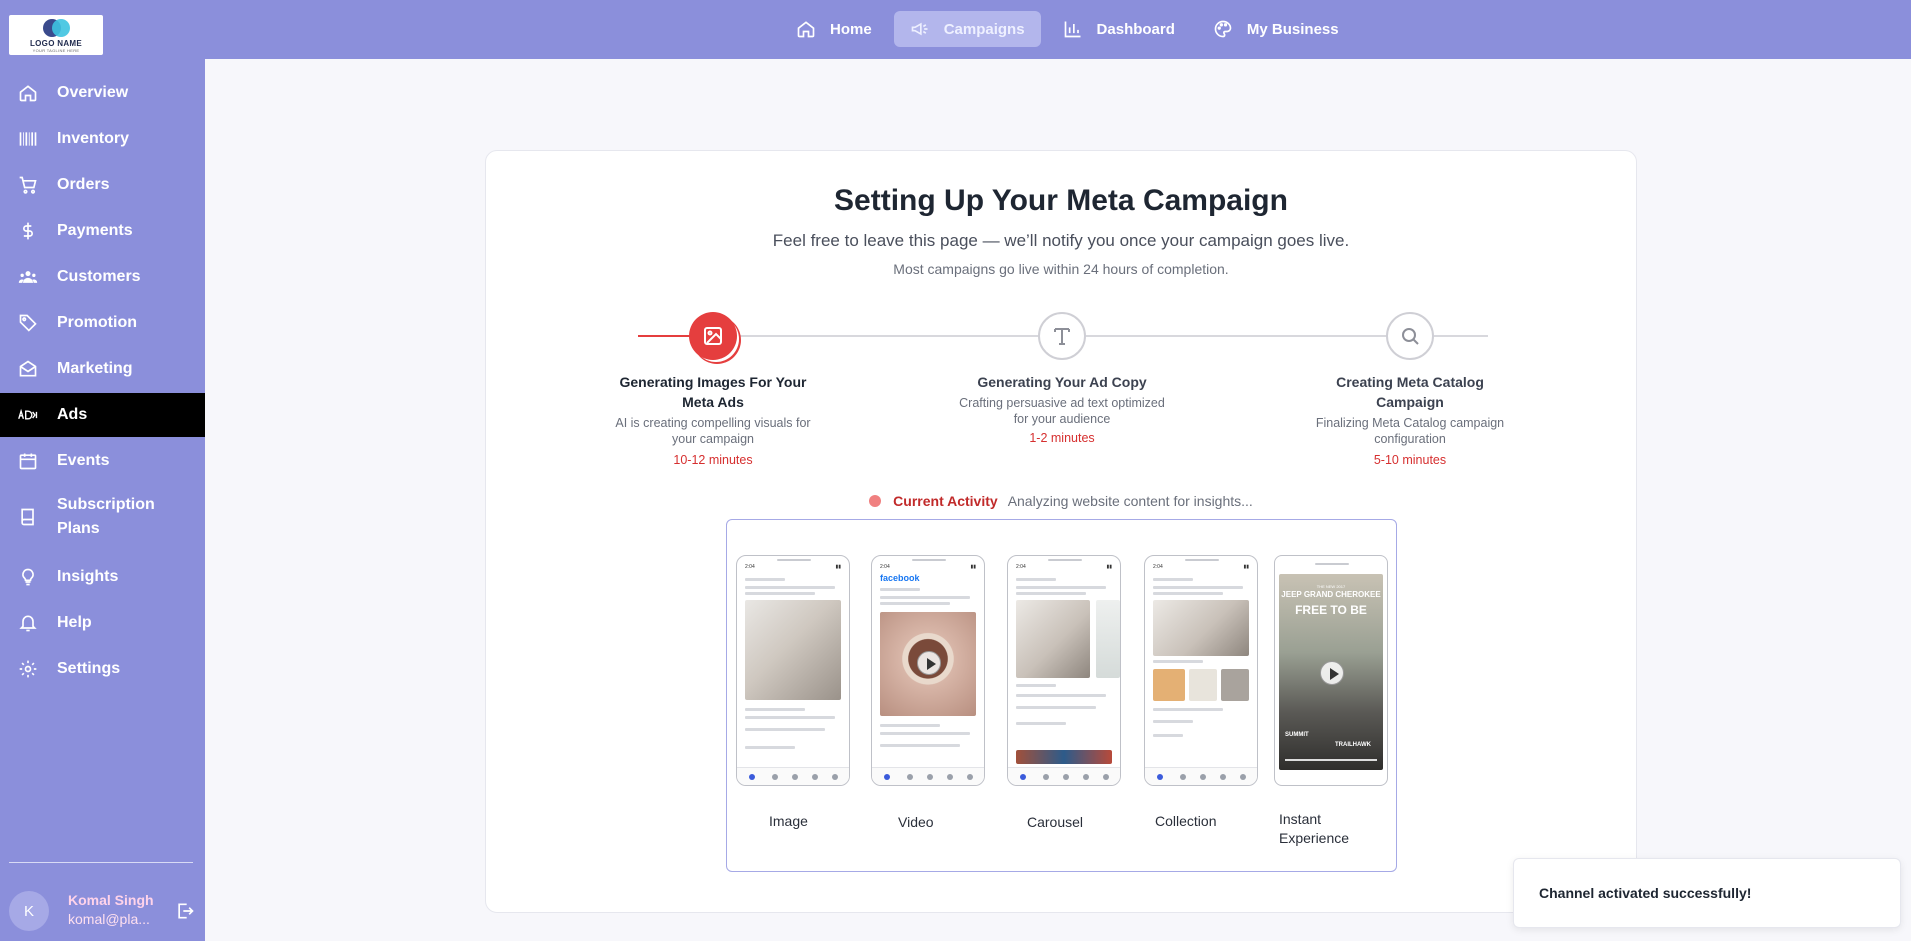 This screenshot has width=1911, height=941. Describe the element at coordinates (83, 460) in the screenshot. I see `sidebar-item-label: Events` at that location.